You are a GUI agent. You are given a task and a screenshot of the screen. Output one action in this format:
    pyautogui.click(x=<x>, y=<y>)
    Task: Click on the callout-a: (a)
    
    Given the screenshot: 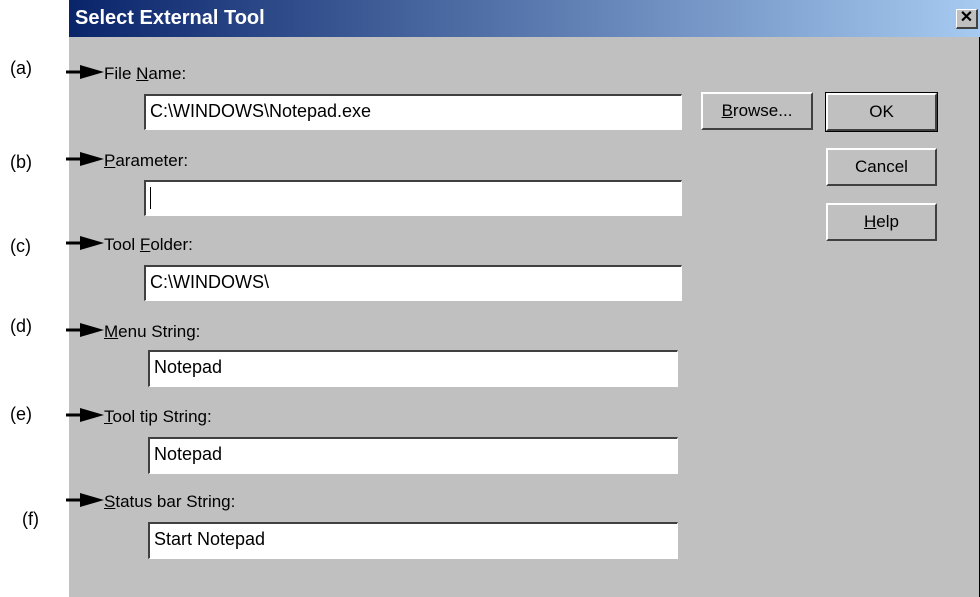 What is the action you would take?
    pyautogui.click(x=21, y=68)
    